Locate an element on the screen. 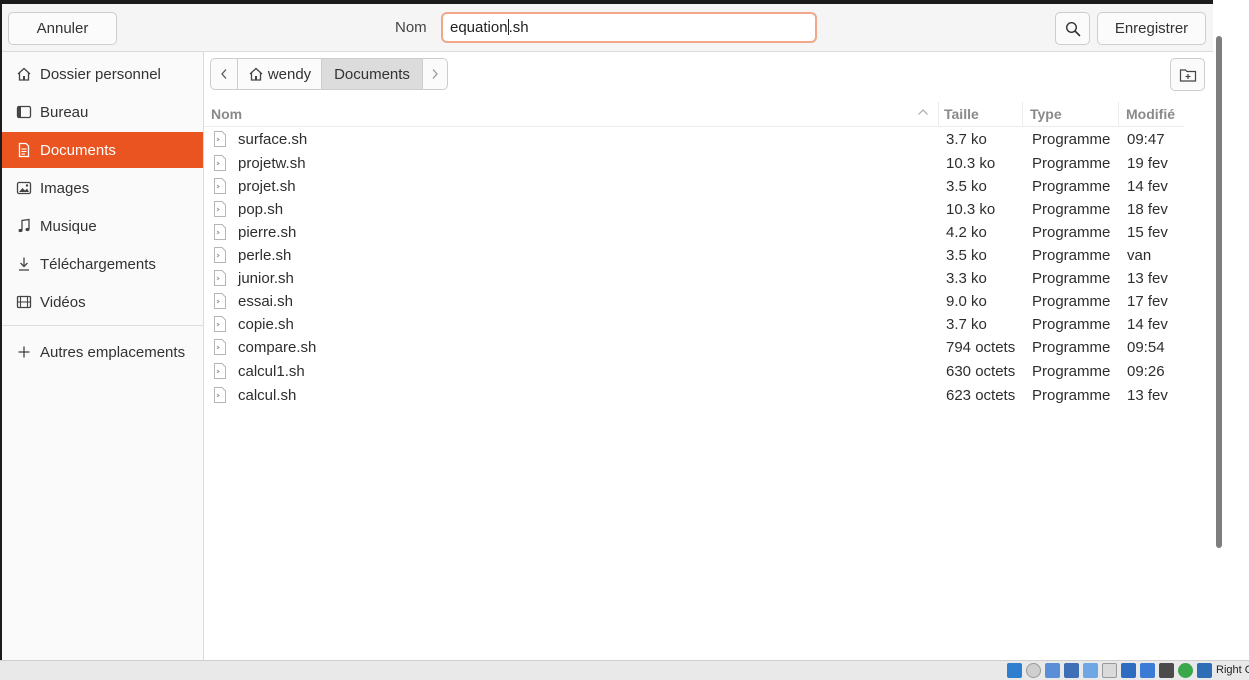 The height and width of the screenshot is (680, 1249). cancel-button: Annuler is located at coordinates (62, 28).